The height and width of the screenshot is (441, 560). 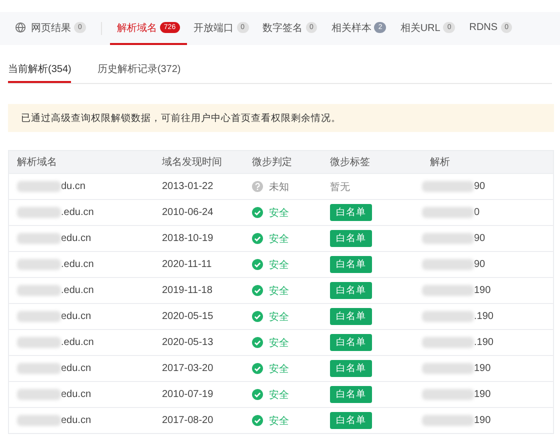 What do you see at coordinates (477, 212) in the screenshot?
I see `table-cell: 0` at bounding box center [477, 212].